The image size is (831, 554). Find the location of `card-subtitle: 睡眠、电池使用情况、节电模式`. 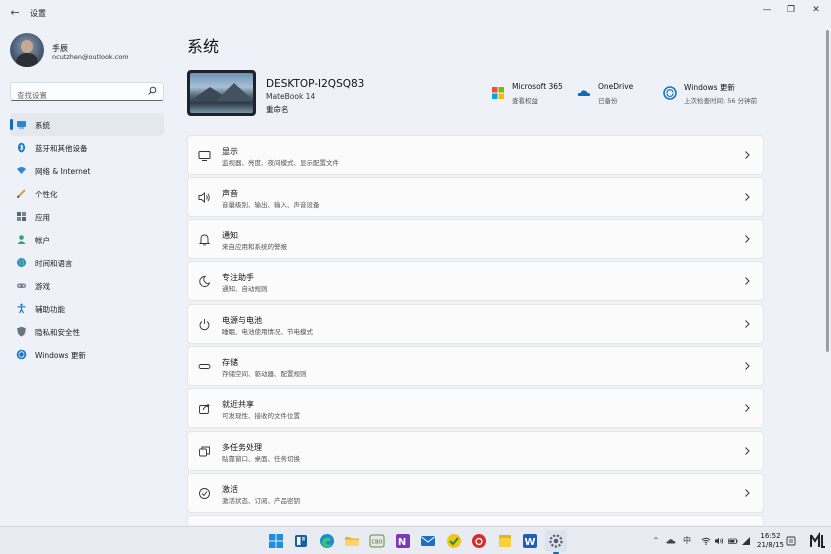

card-subtitle: 睡眠、电池使用情况、节电模式 is located at coordinates (267, 332).